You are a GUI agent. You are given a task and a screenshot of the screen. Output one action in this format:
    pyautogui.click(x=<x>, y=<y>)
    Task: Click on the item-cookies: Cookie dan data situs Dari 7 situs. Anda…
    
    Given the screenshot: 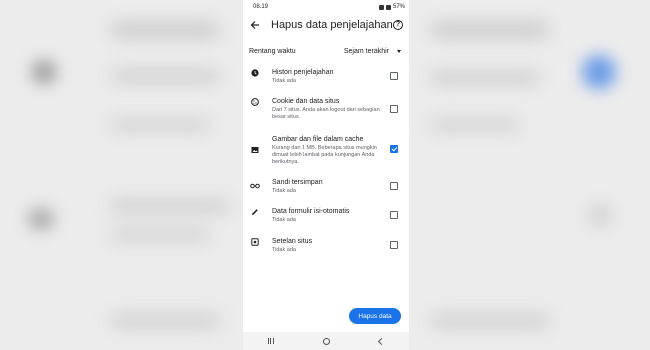 What is the action you would take?
    pyautogui.click(x=326, y=109)
    